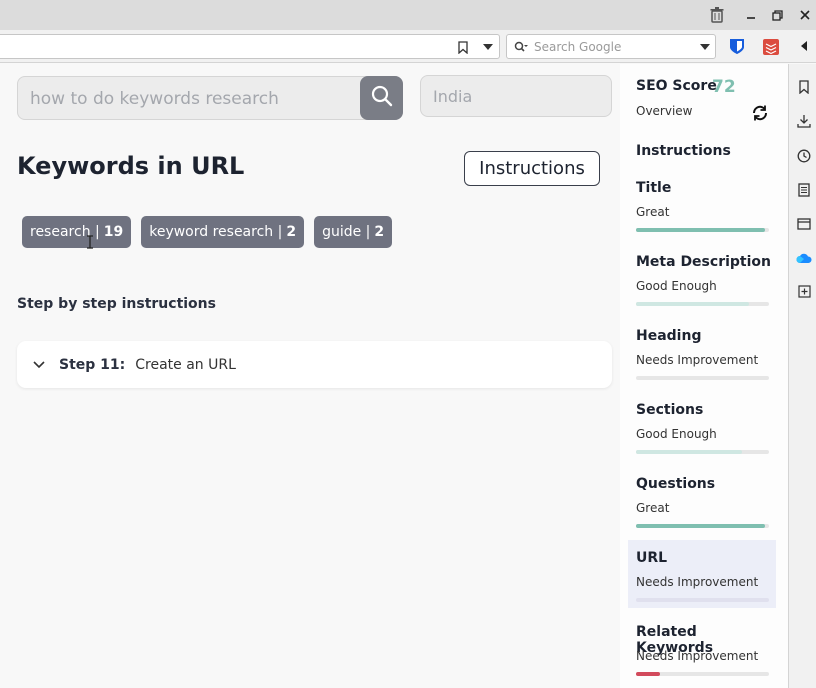 The height and width of the screenshot is (688, 816). What do you see at coordinates (676, 484) in the screenshot?
I see `metric-name: Questions` at bounding box center [676, 484].